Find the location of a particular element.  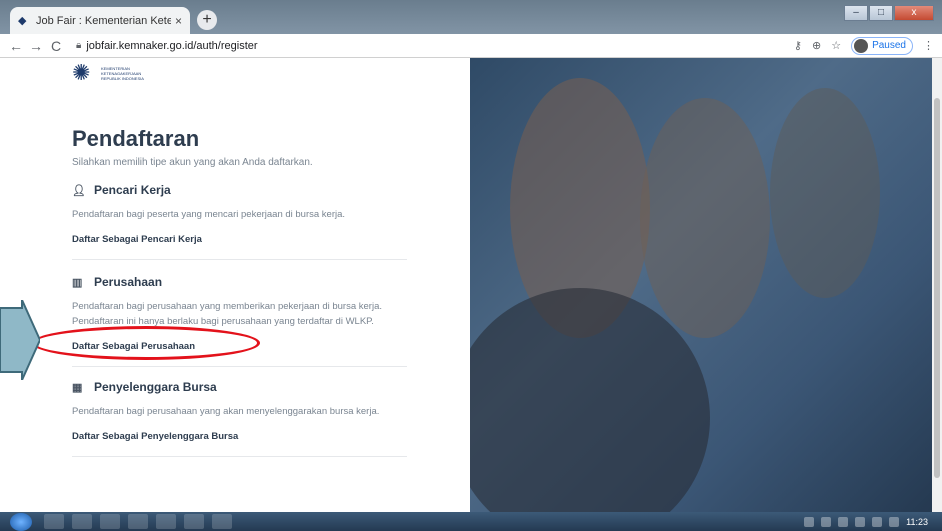

window-controls: – □ x is located at coordinates (889, 13).